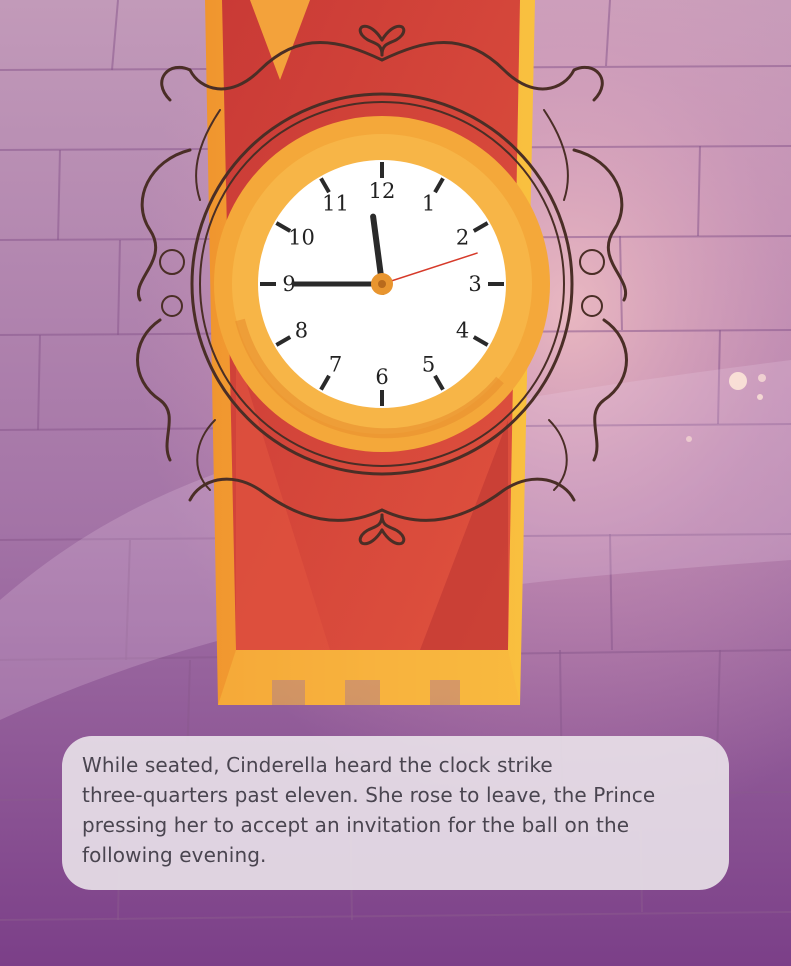  I want to click on clock-numeral: 6, so click(381, 377).